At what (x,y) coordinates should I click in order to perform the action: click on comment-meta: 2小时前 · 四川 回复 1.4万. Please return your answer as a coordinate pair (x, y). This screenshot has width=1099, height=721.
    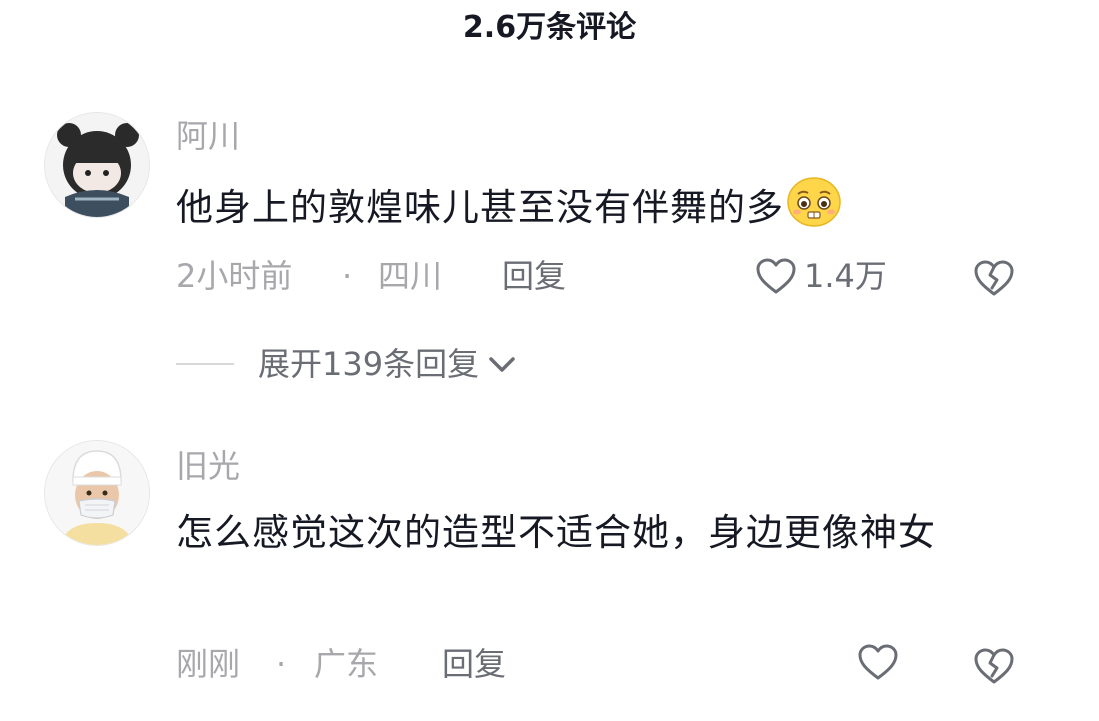
    Looking at the image, I should click on (607, 276).